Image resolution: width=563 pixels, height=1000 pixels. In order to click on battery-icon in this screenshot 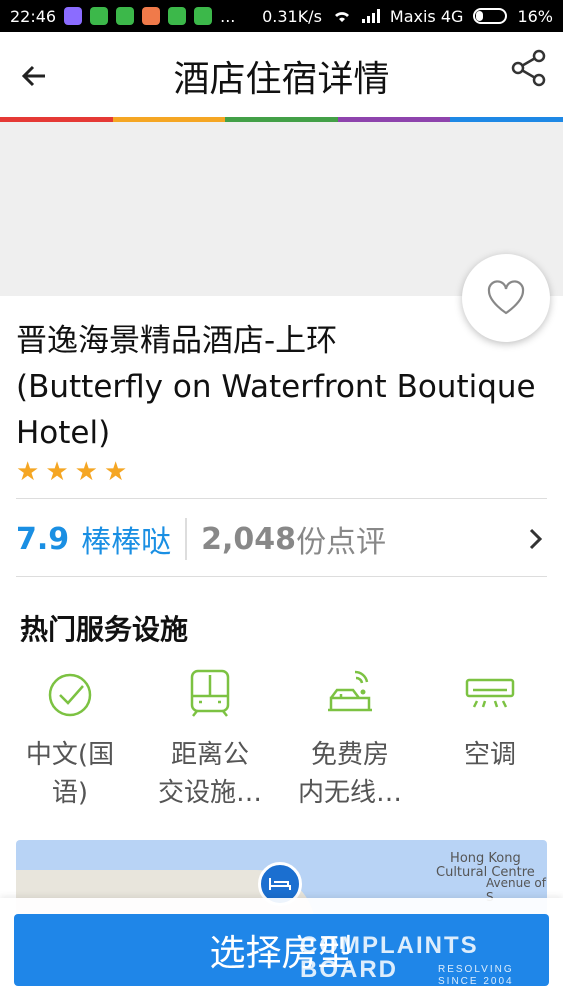, I will do `click(490, 16)`.